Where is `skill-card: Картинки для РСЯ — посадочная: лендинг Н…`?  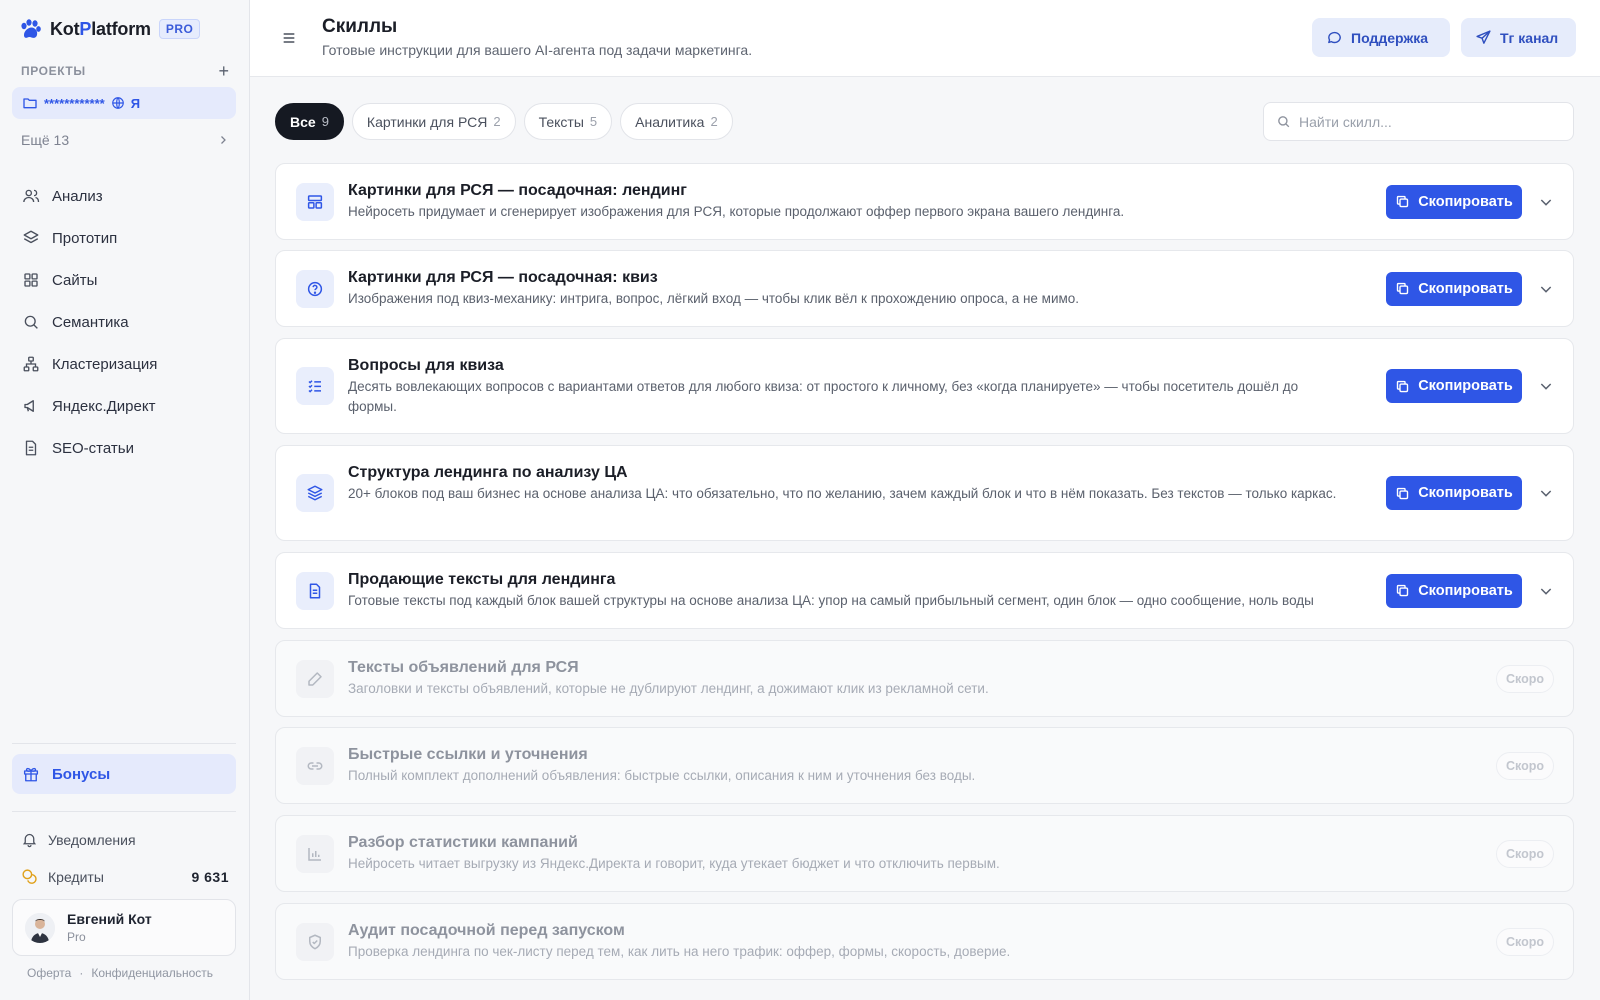
skill-card: Картинки для РСЯ — посадочная: лендинг Н… is located at coordinates (924, 201).